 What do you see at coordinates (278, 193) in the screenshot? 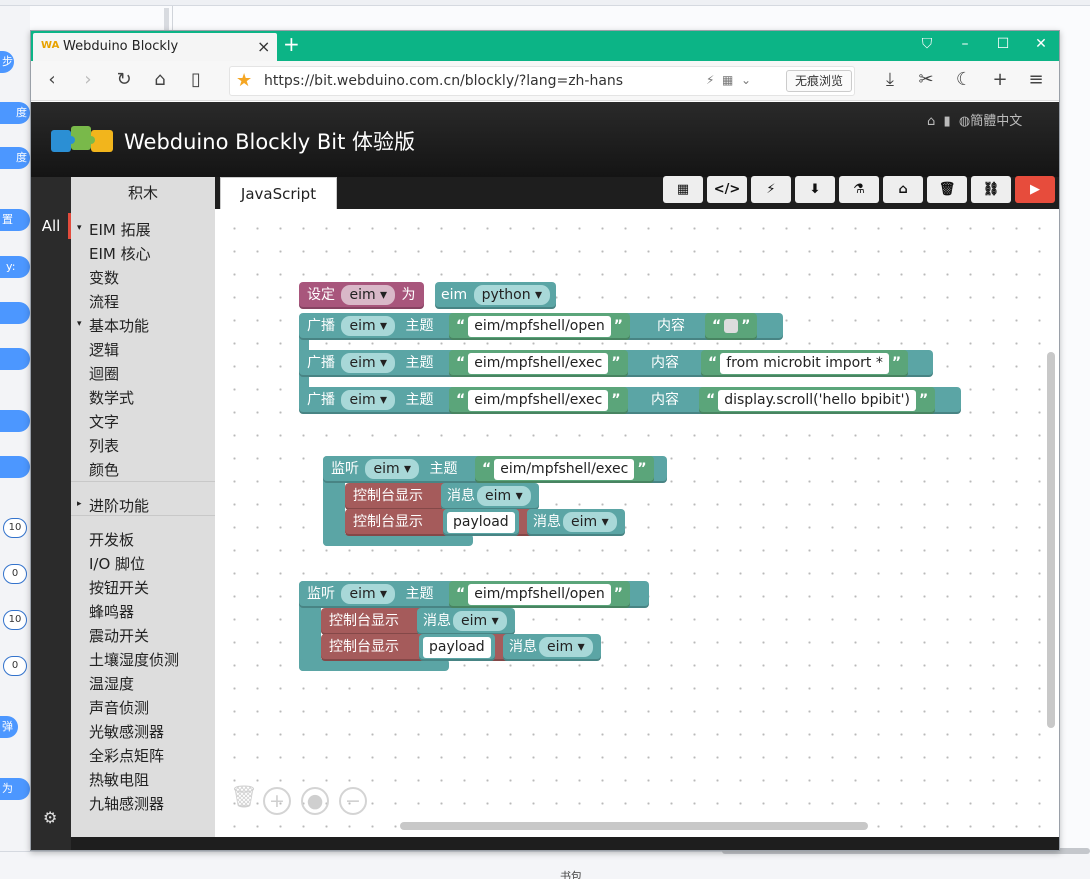
I see `tab-javascript: JavaScript` at bounding box center [278, 193].